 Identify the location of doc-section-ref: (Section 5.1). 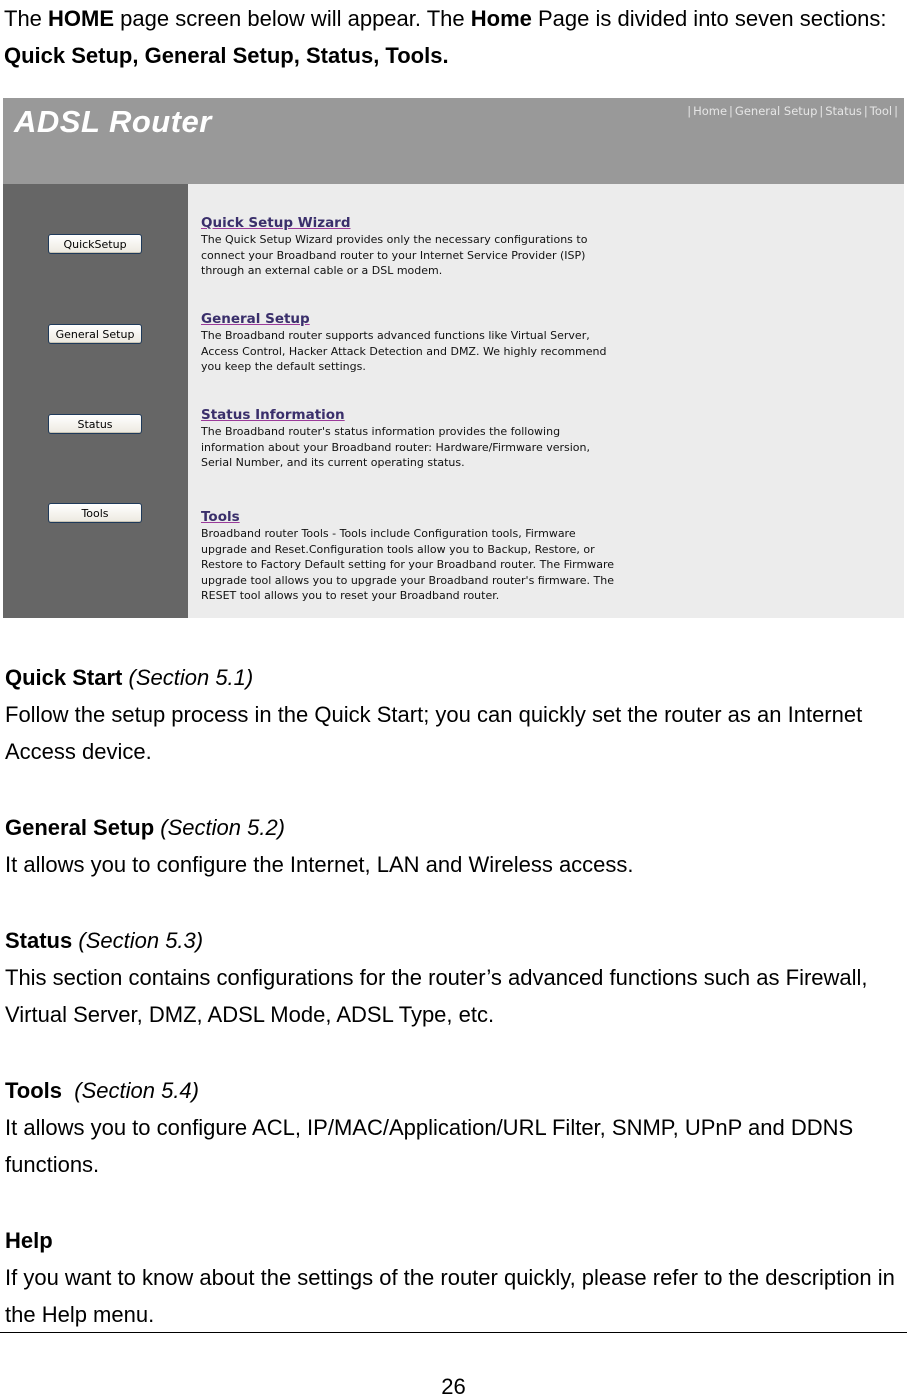
(191, 677).